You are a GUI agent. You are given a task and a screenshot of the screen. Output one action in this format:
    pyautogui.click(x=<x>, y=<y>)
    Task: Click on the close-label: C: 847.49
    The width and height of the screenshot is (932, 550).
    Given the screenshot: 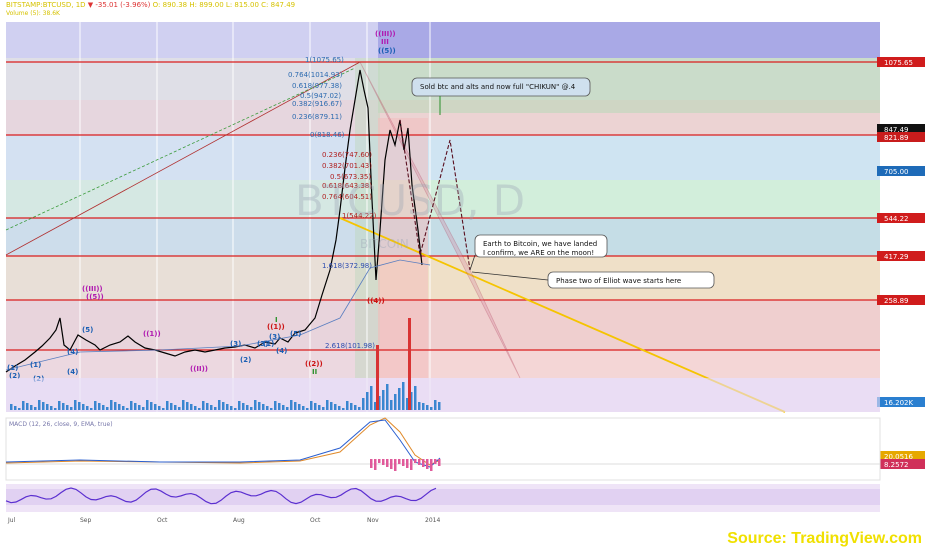 What is the action you would take?
    pyautogui.click(x=278, y=5)
    